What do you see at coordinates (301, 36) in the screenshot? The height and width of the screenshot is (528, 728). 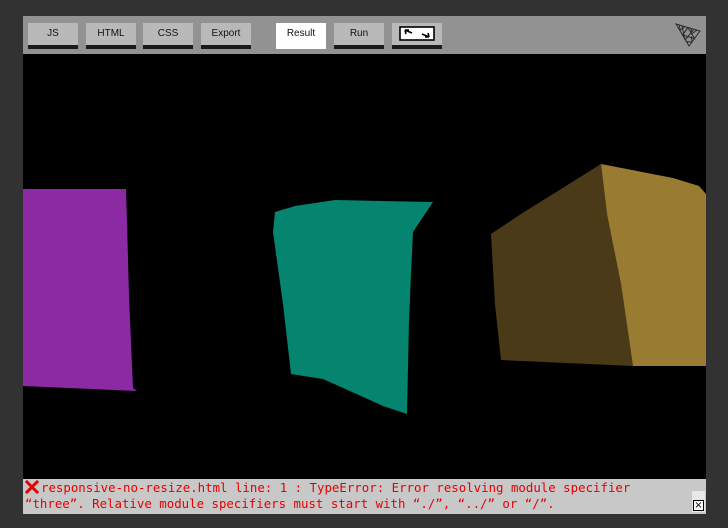 I see `result-tab-button: Result` at bounding box center [301, 36].